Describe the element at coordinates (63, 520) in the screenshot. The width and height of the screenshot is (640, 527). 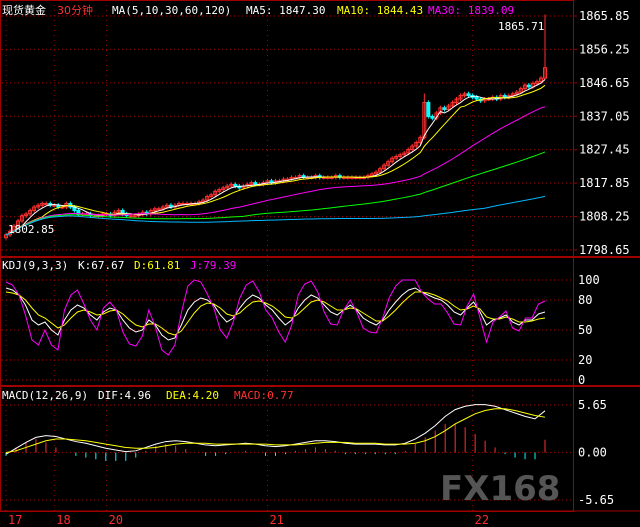
I see `date-label: 18` at that location.